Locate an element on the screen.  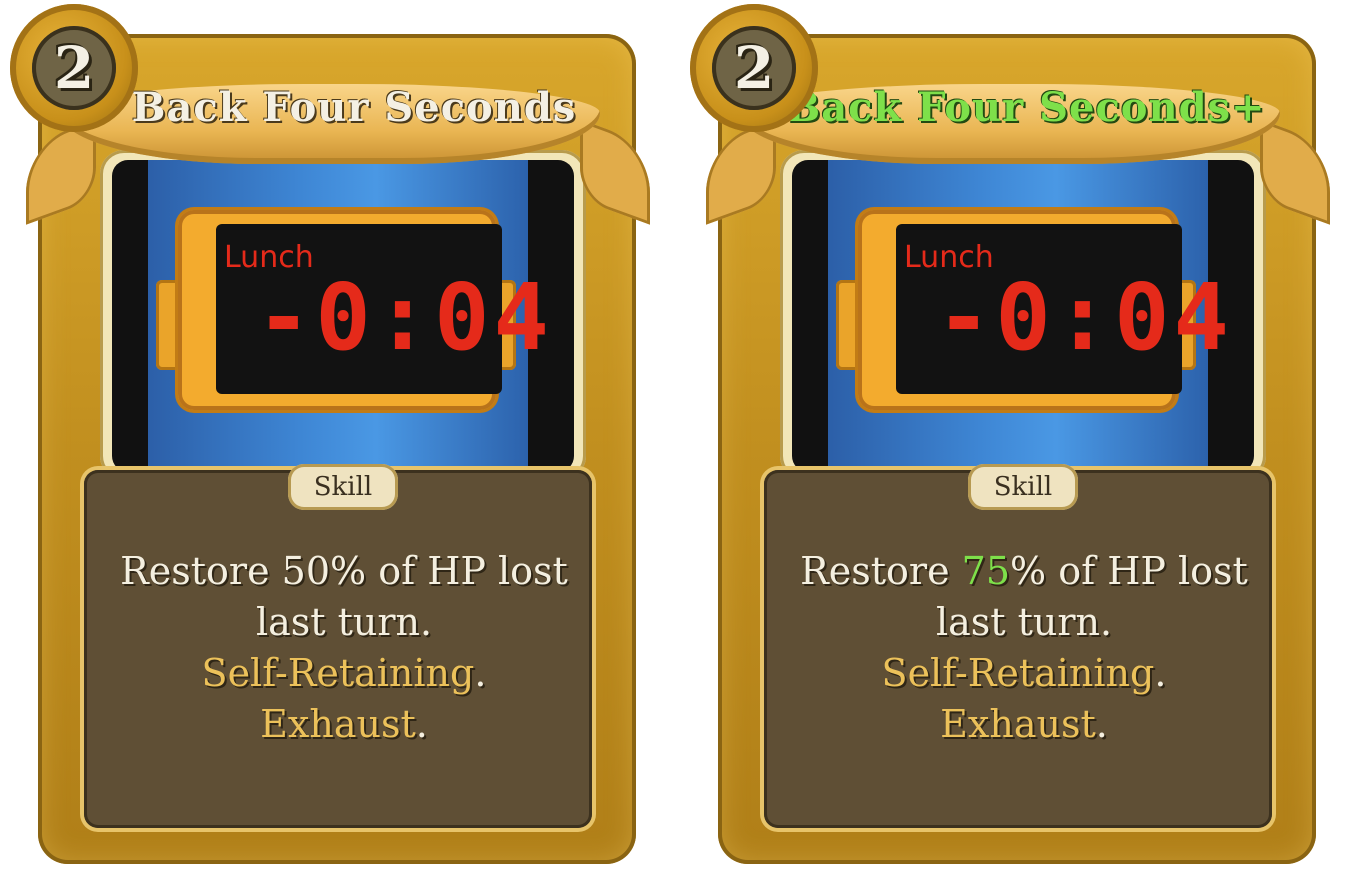
desc-line-1: Restore 50% of HP lost is located at coordinates (344, 571).